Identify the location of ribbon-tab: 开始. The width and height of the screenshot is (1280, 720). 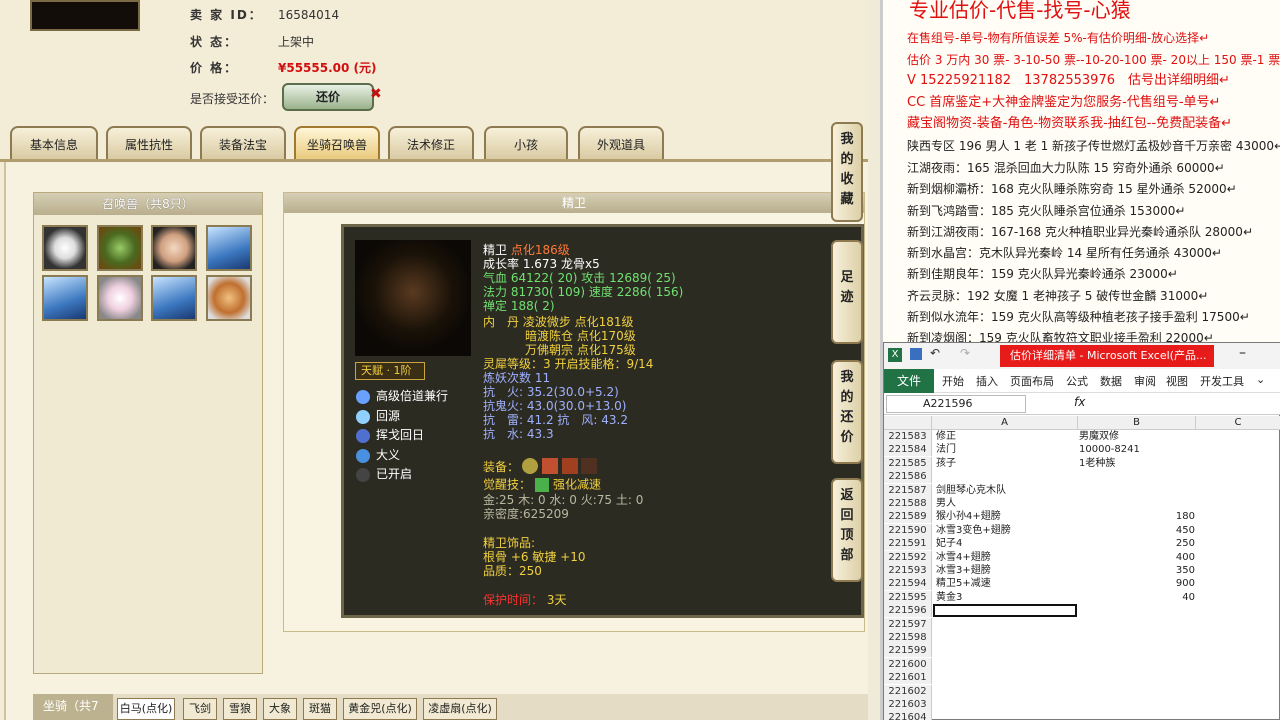
(953, 381).